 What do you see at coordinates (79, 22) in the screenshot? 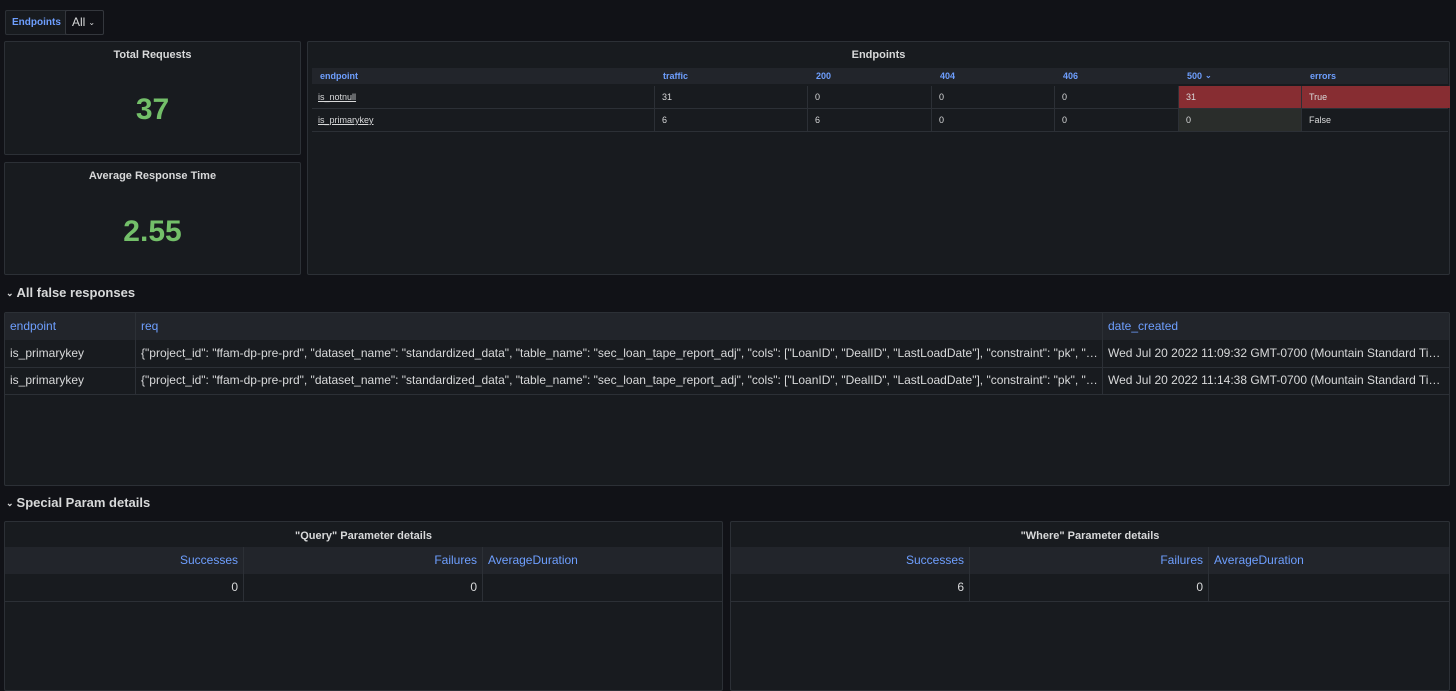
I see `variable-value: All` at bounding box center [79, 22].